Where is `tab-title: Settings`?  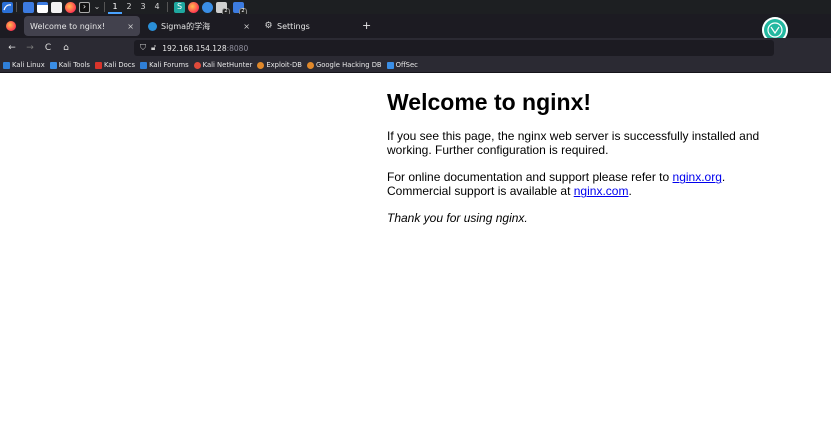
tab-title: Settings is located at coordinates (293, 26).